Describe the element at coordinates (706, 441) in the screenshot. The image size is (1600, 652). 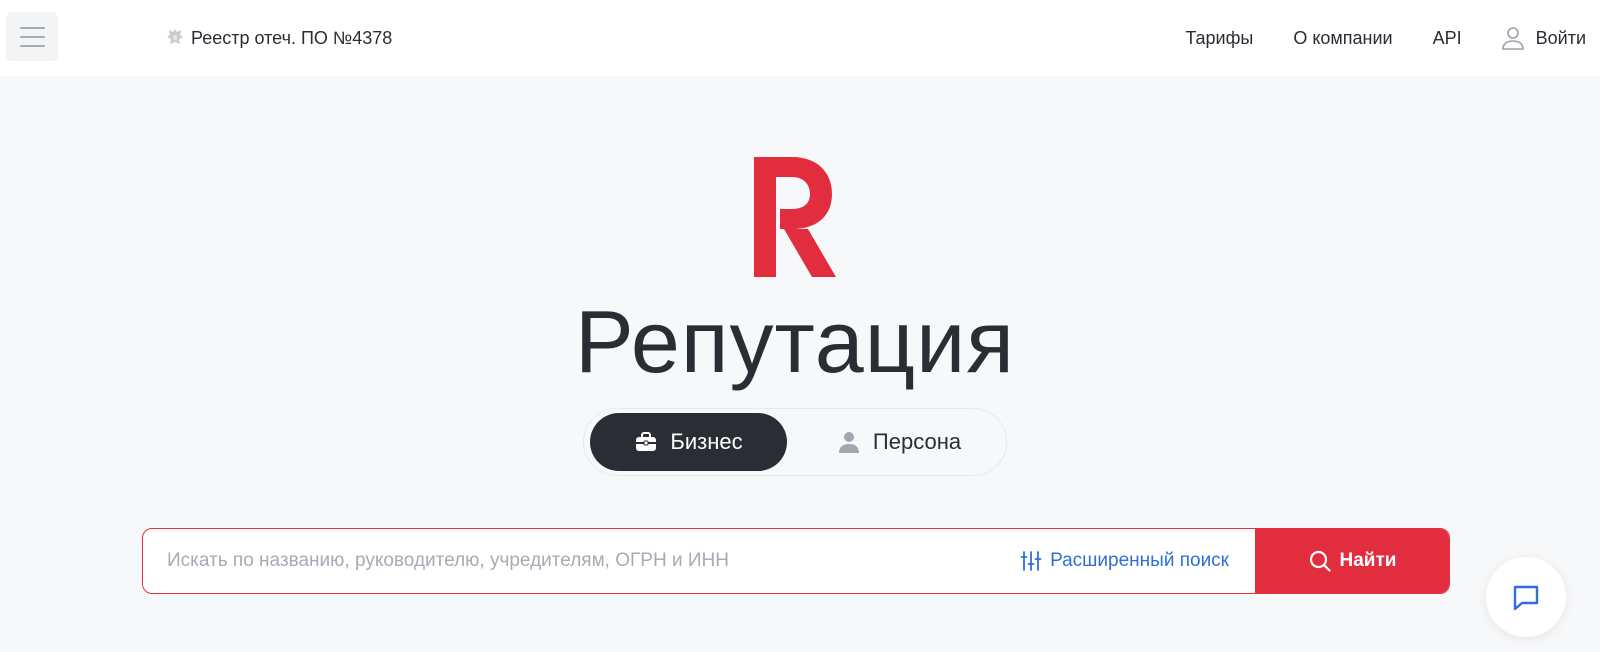
I see `tab-business-label: Бизнес` at that location.